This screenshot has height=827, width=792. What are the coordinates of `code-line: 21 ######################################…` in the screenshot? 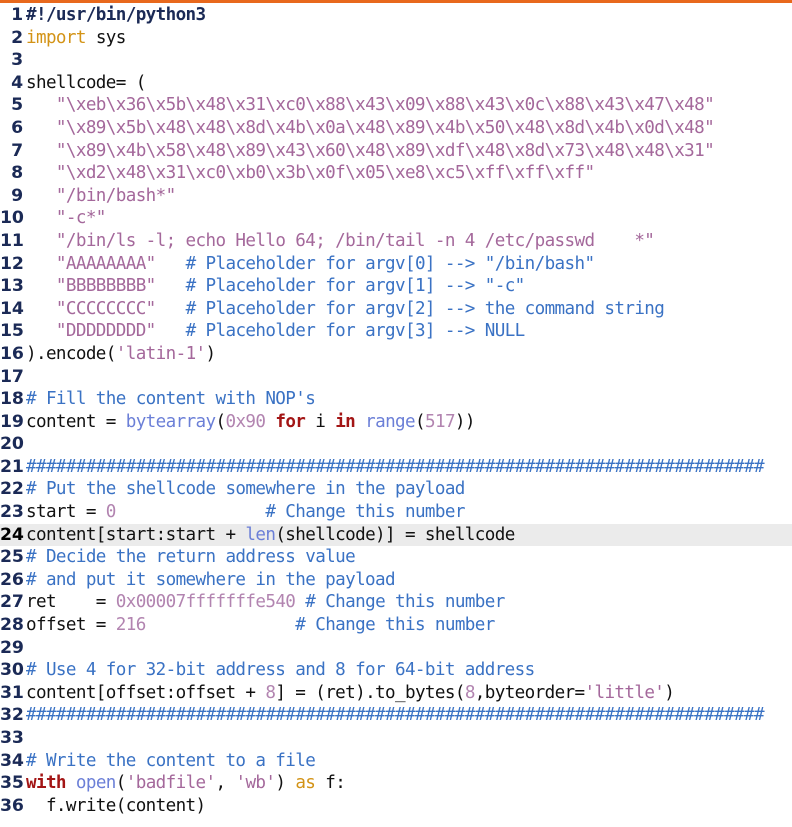 It's located at (396, 467).